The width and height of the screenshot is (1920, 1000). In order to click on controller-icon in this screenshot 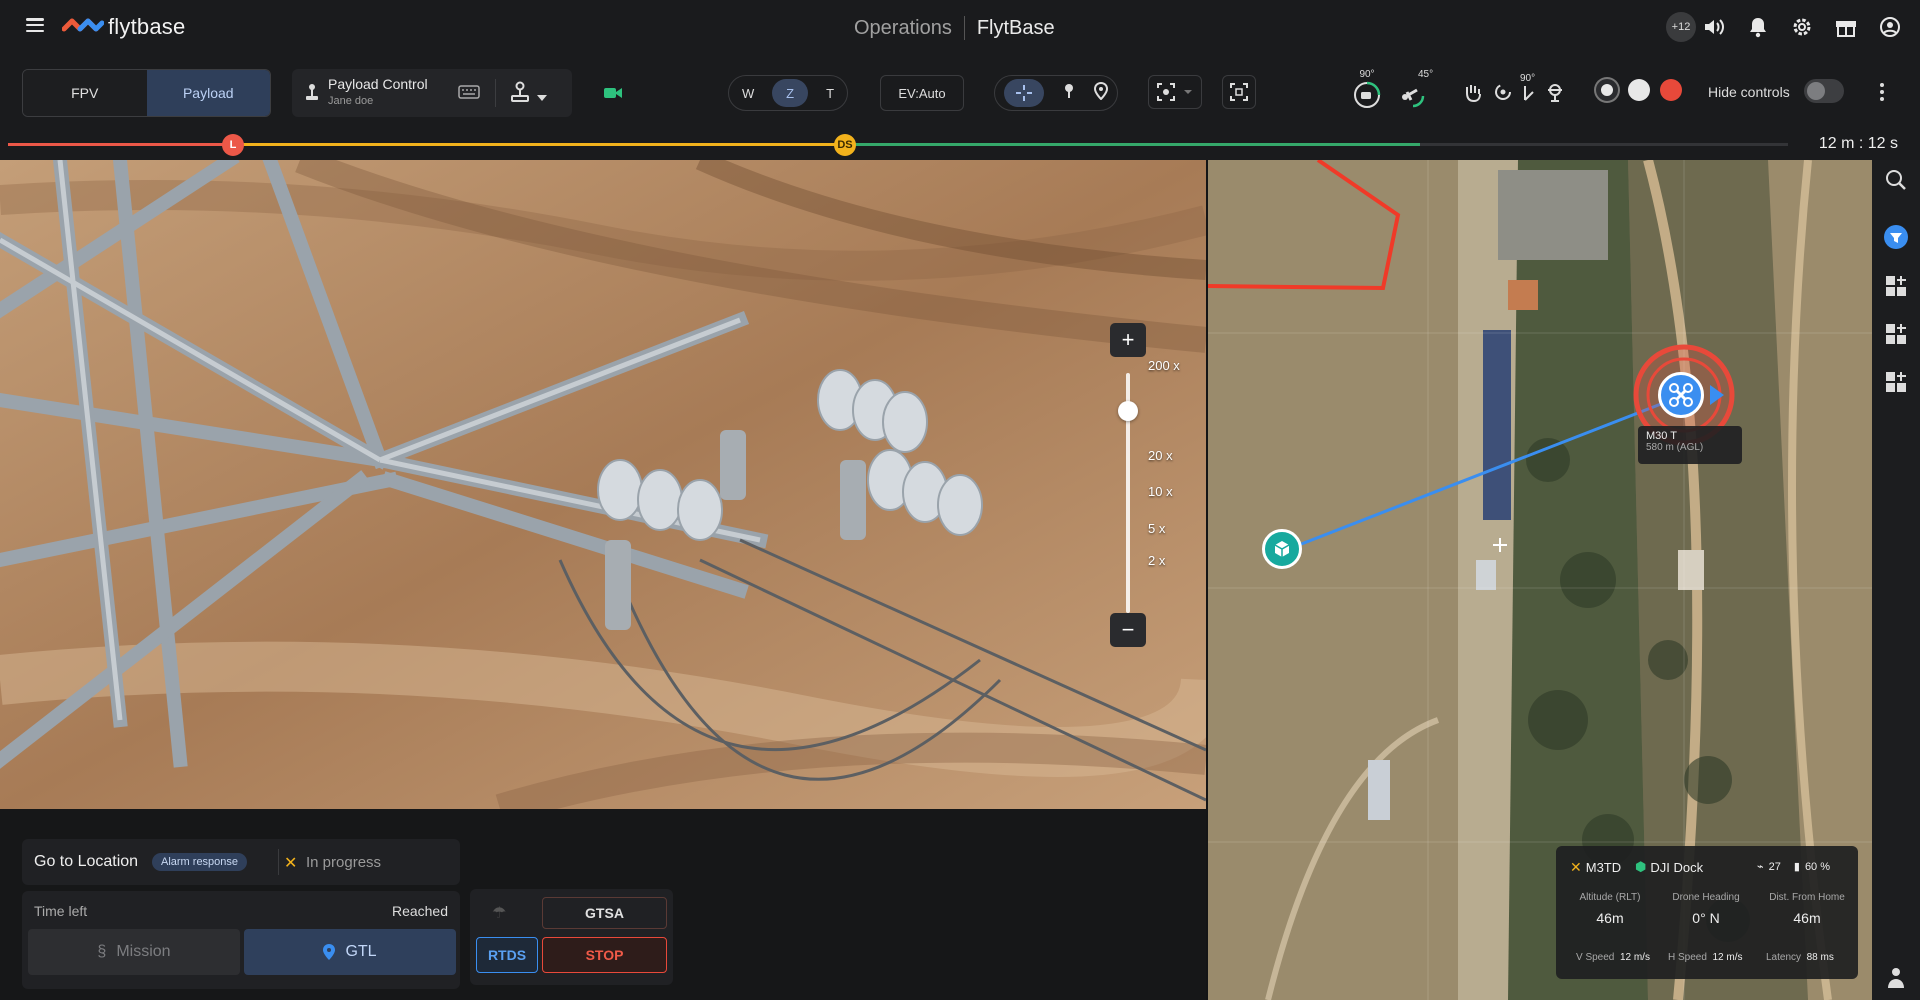, I will do `click(520, 94)`.